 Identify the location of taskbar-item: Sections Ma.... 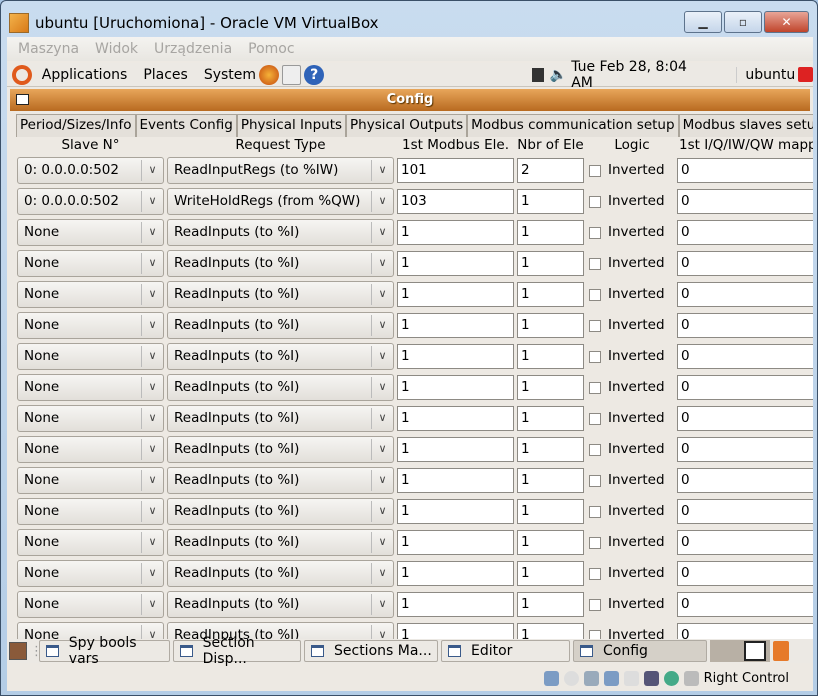
(371, 651).